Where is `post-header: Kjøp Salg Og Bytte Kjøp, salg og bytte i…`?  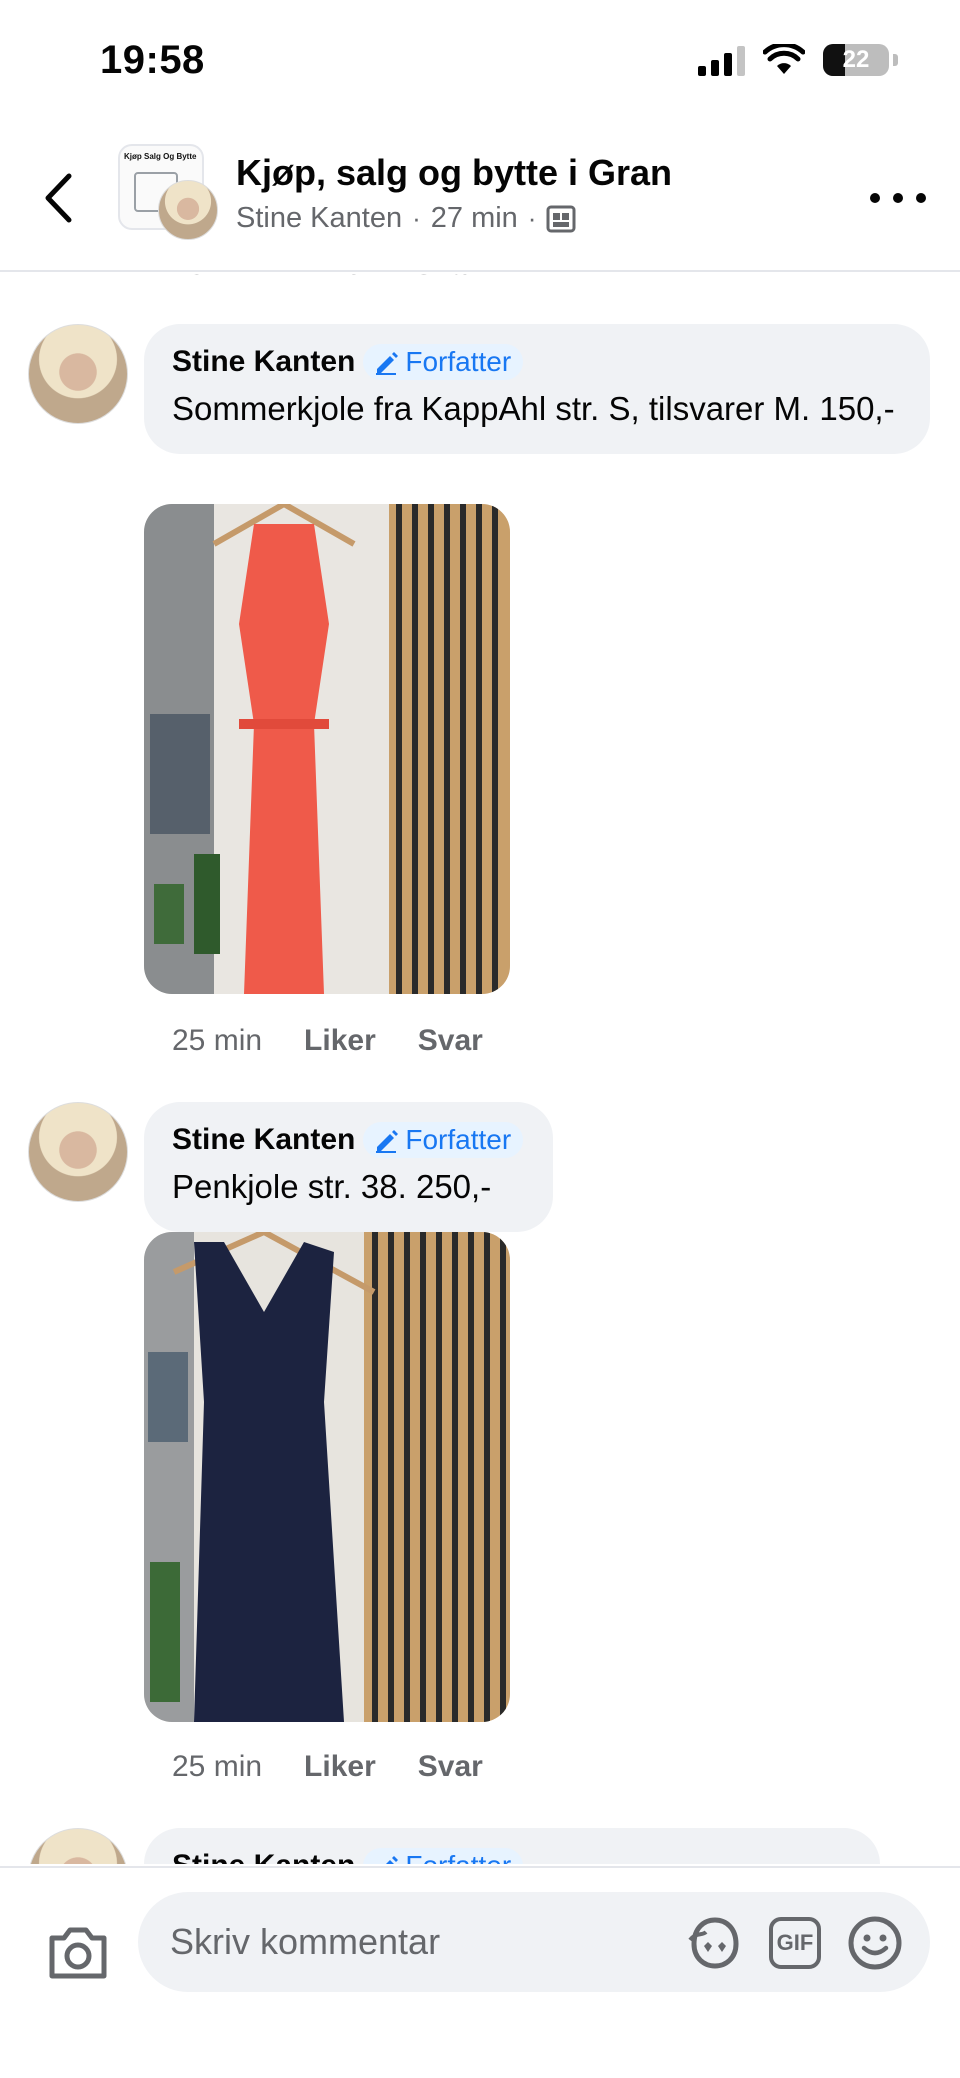 post-header: Kjøp Salg Og Bytte Kjøp, salg og bytte i… is located at coordinates (480, 201).